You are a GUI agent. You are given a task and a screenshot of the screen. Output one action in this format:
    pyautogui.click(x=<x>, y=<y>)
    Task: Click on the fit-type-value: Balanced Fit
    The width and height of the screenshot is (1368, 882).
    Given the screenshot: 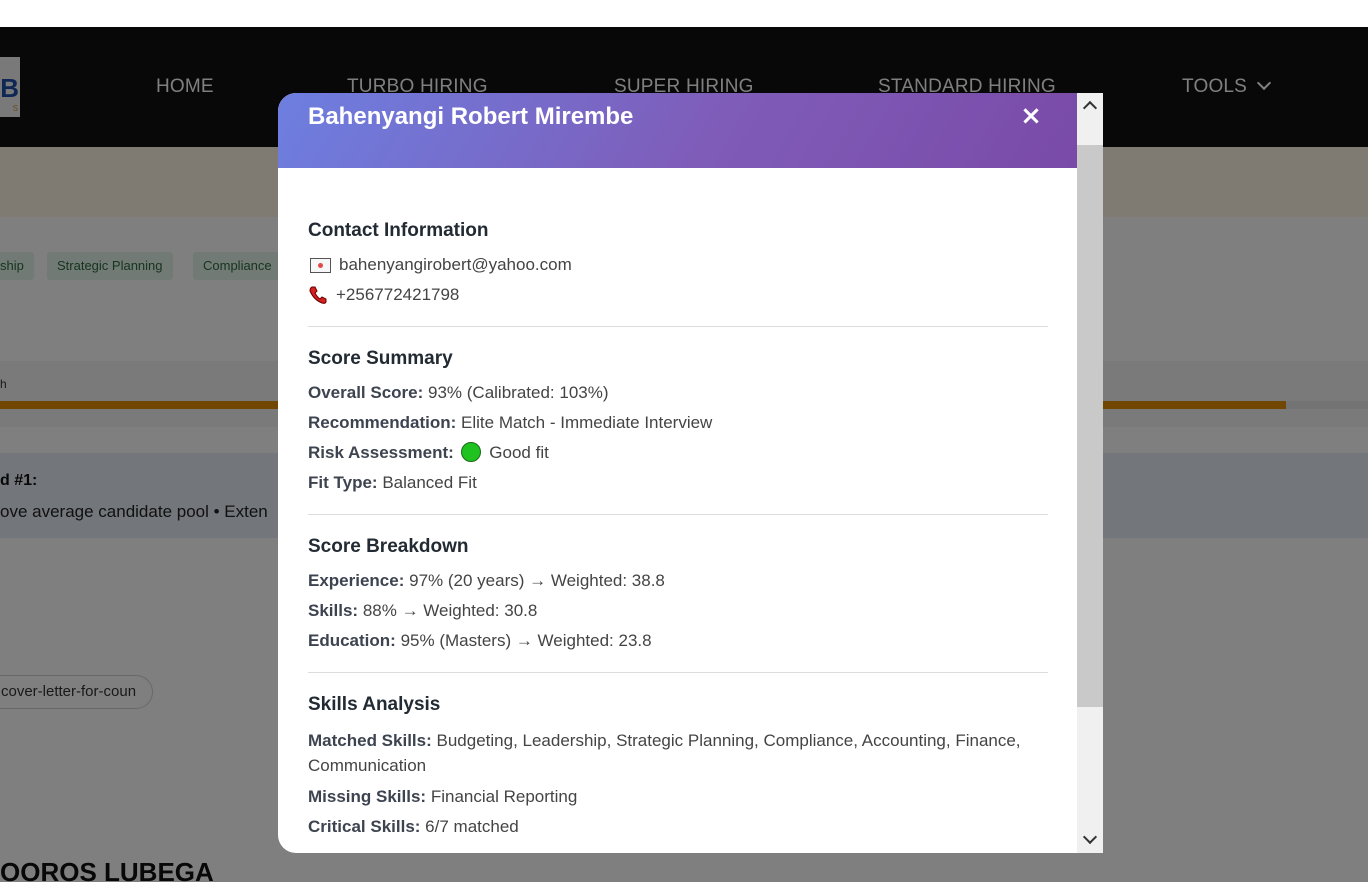 What is the action you would take?
    pyautogui.click(x=429, y=482)
    